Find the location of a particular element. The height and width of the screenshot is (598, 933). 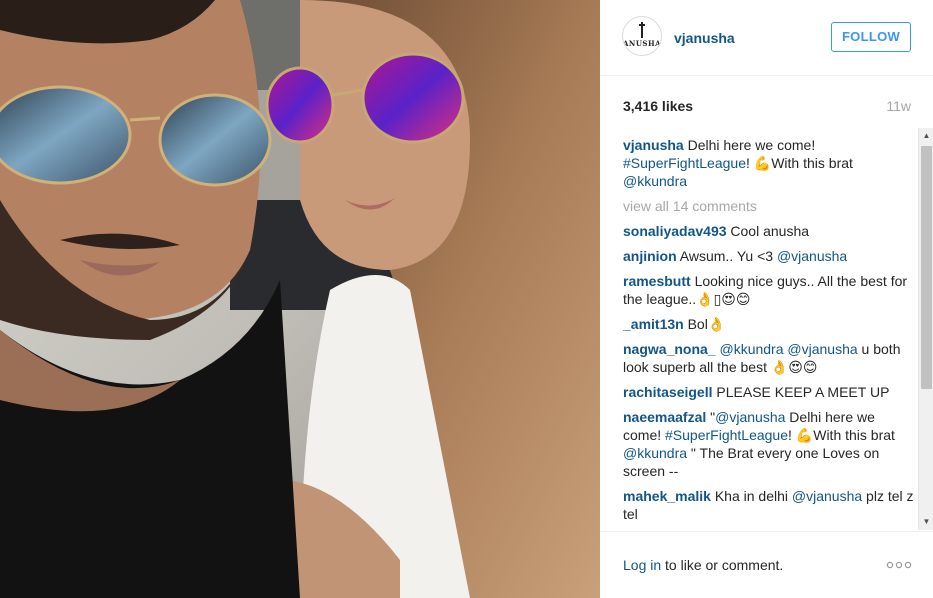

chevron-up-icon: ▲ is located at coordinates (926, 136).